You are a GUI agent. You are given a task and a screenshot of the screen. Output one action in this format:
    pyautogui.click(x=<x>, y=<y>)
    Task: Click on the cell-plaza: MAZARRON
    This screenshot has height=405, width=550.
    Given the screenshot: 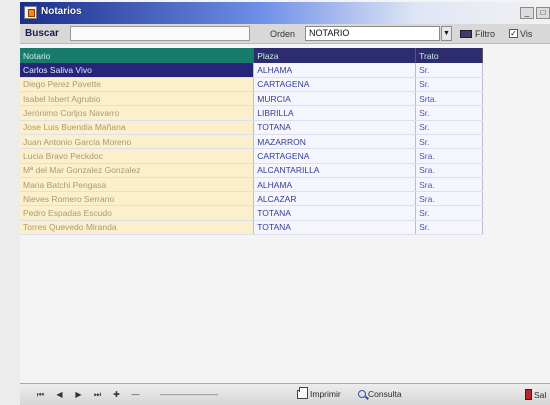 What is the action you would take?
    pyautogui.click(x=335, y=142)
    